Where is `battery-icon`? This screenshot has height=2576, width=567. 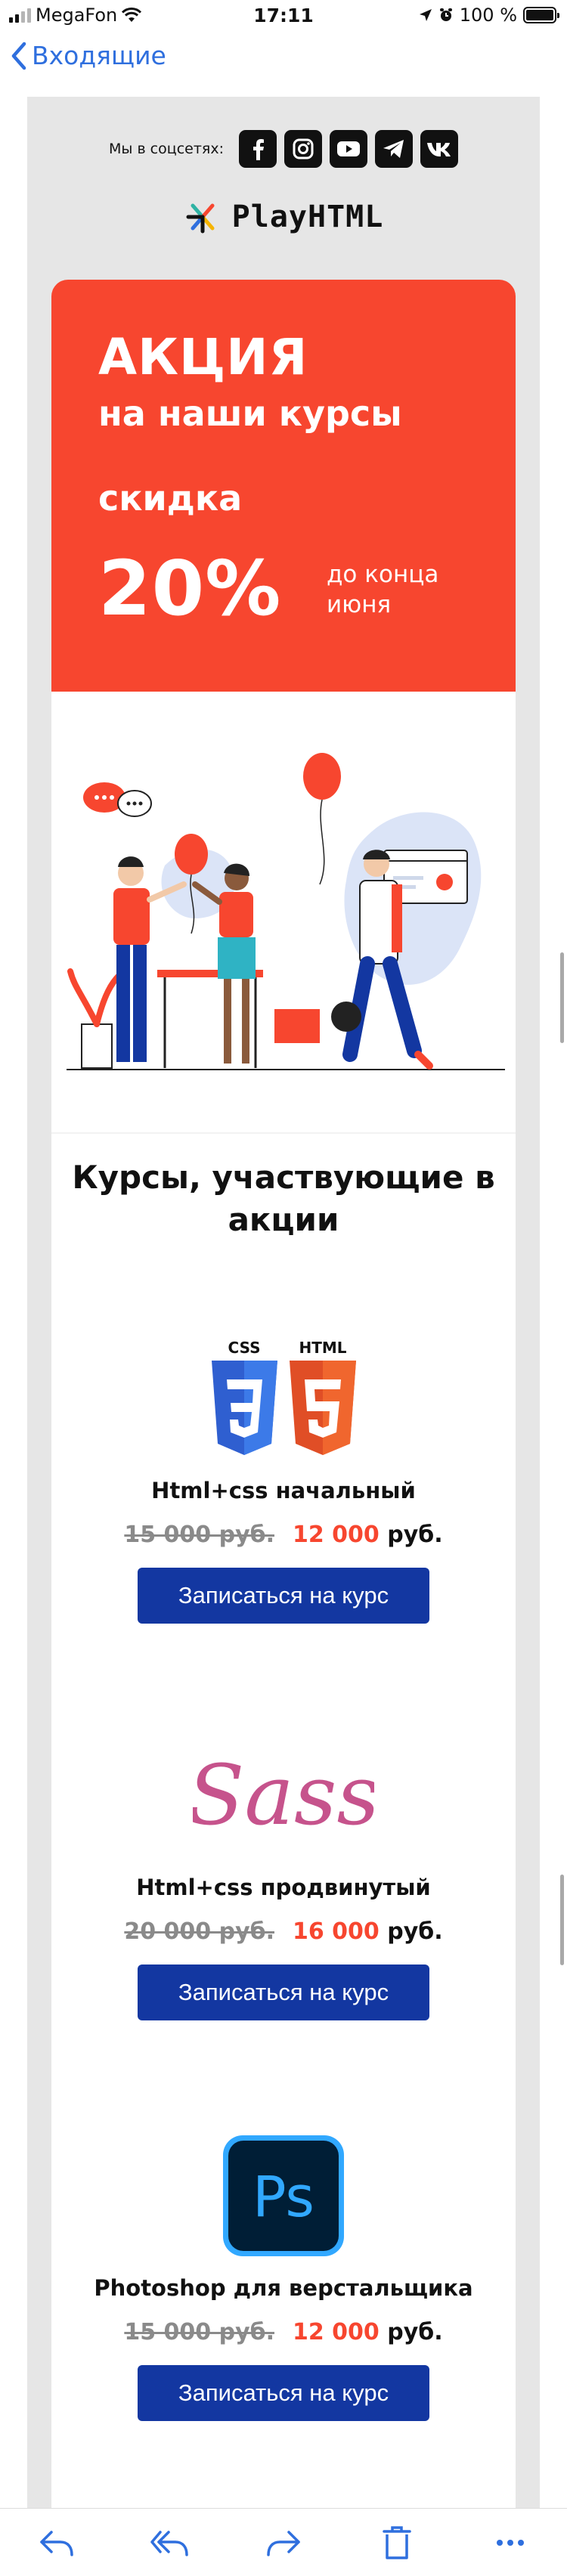 battery-icon is located at coordinates (541, 15).